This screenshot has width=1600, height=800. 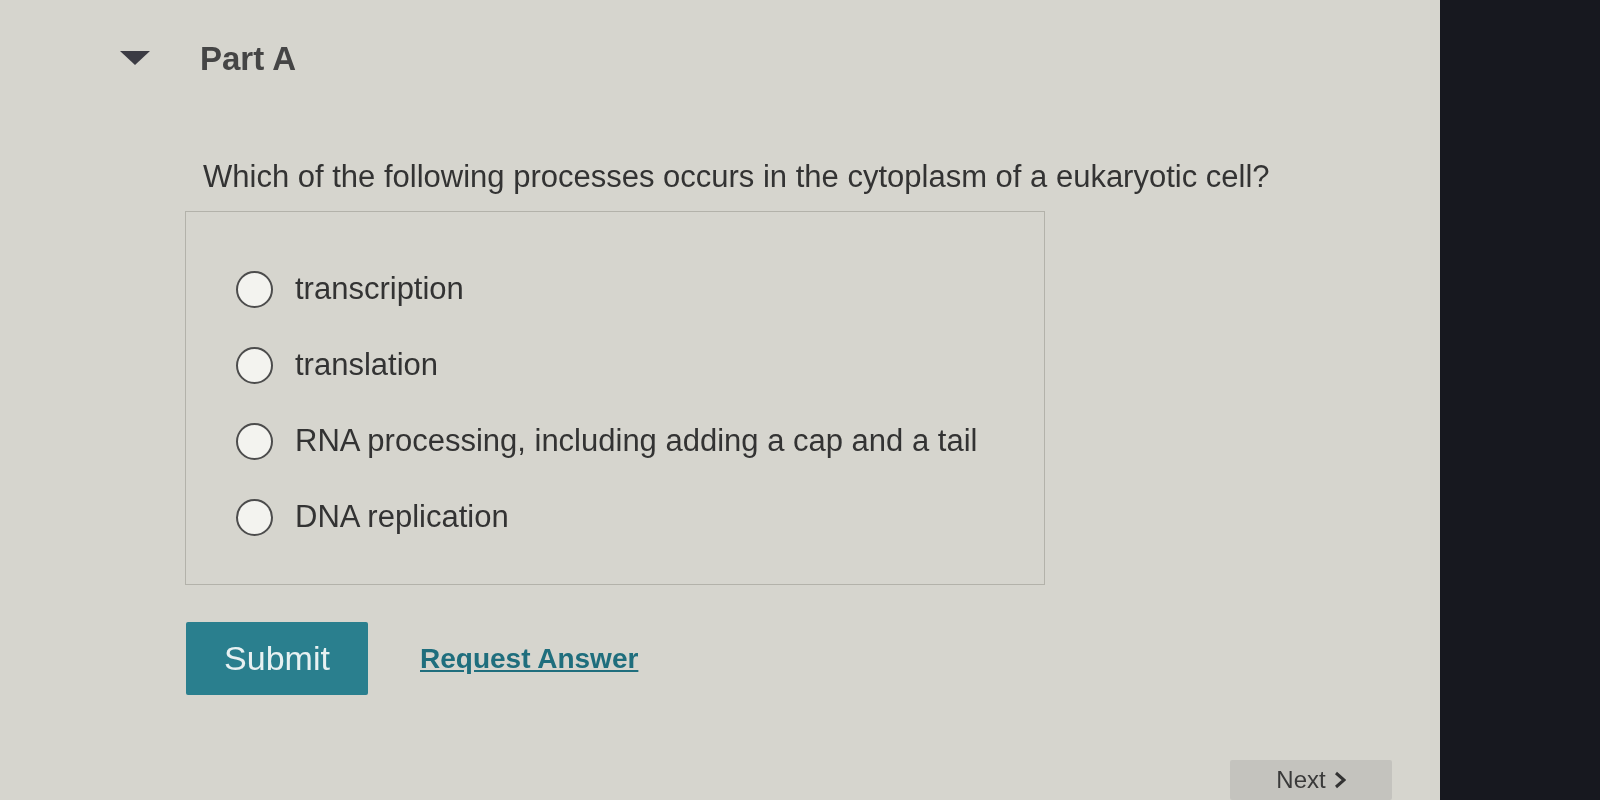 I want to click on option-label: translation, so click(x=367, y=365).